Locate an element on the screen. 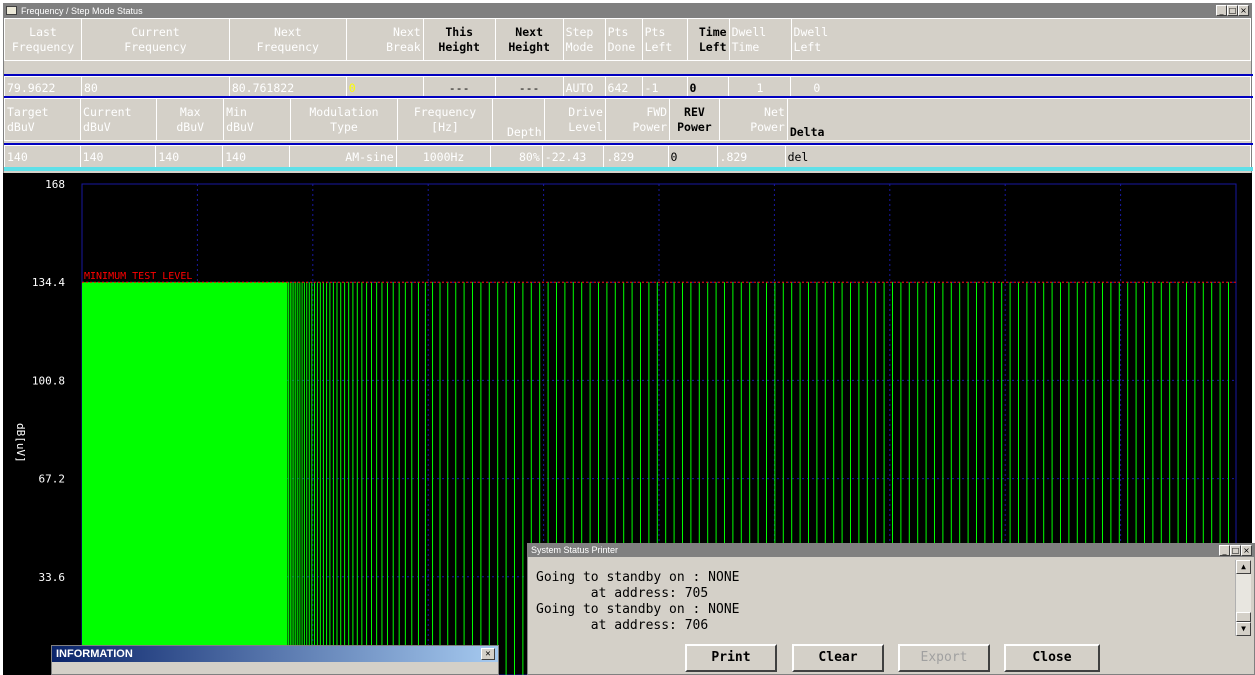  val-drive-level: -22.43 is located at coordinates (573, 156).